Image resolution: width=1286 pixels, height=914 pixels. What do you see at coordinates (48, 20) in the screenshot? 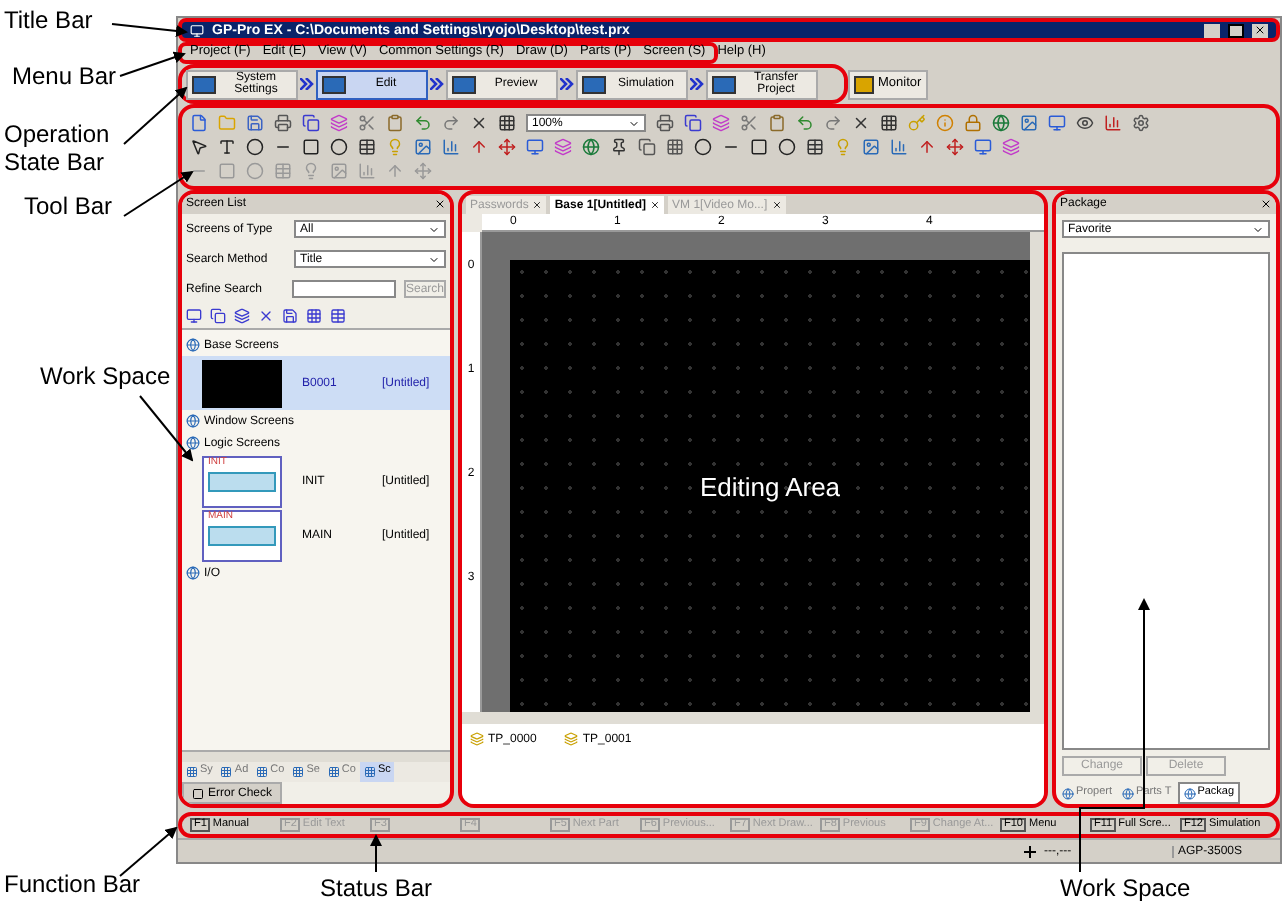
I see `callout-label: Title Bar` at bounding box center [48, 20].